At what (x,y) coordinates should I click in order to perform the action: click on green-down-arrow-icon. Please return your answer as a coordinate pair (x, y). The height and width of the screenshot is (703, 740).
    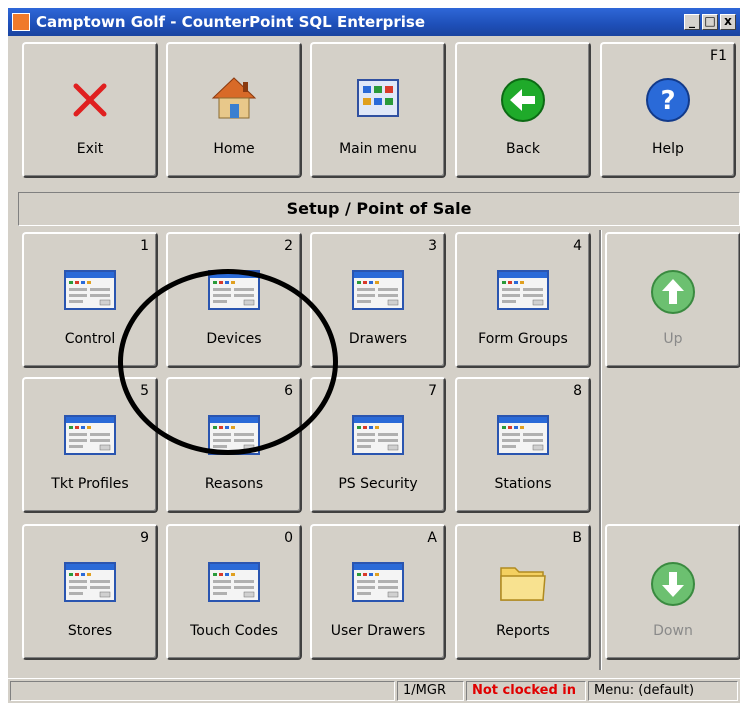
    Looking at the image, I should click on (673, 584).